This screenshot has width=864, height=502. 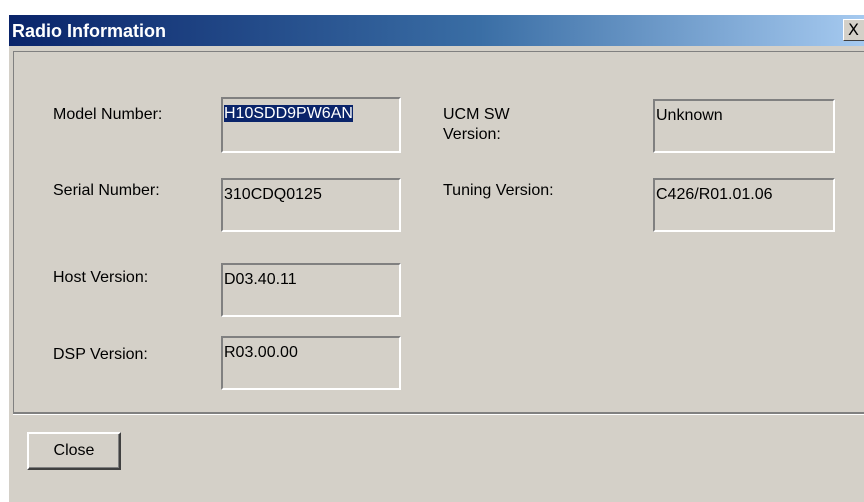 I want to click on dsp-version-label: DSP Version:, so click(x=100, y=354).